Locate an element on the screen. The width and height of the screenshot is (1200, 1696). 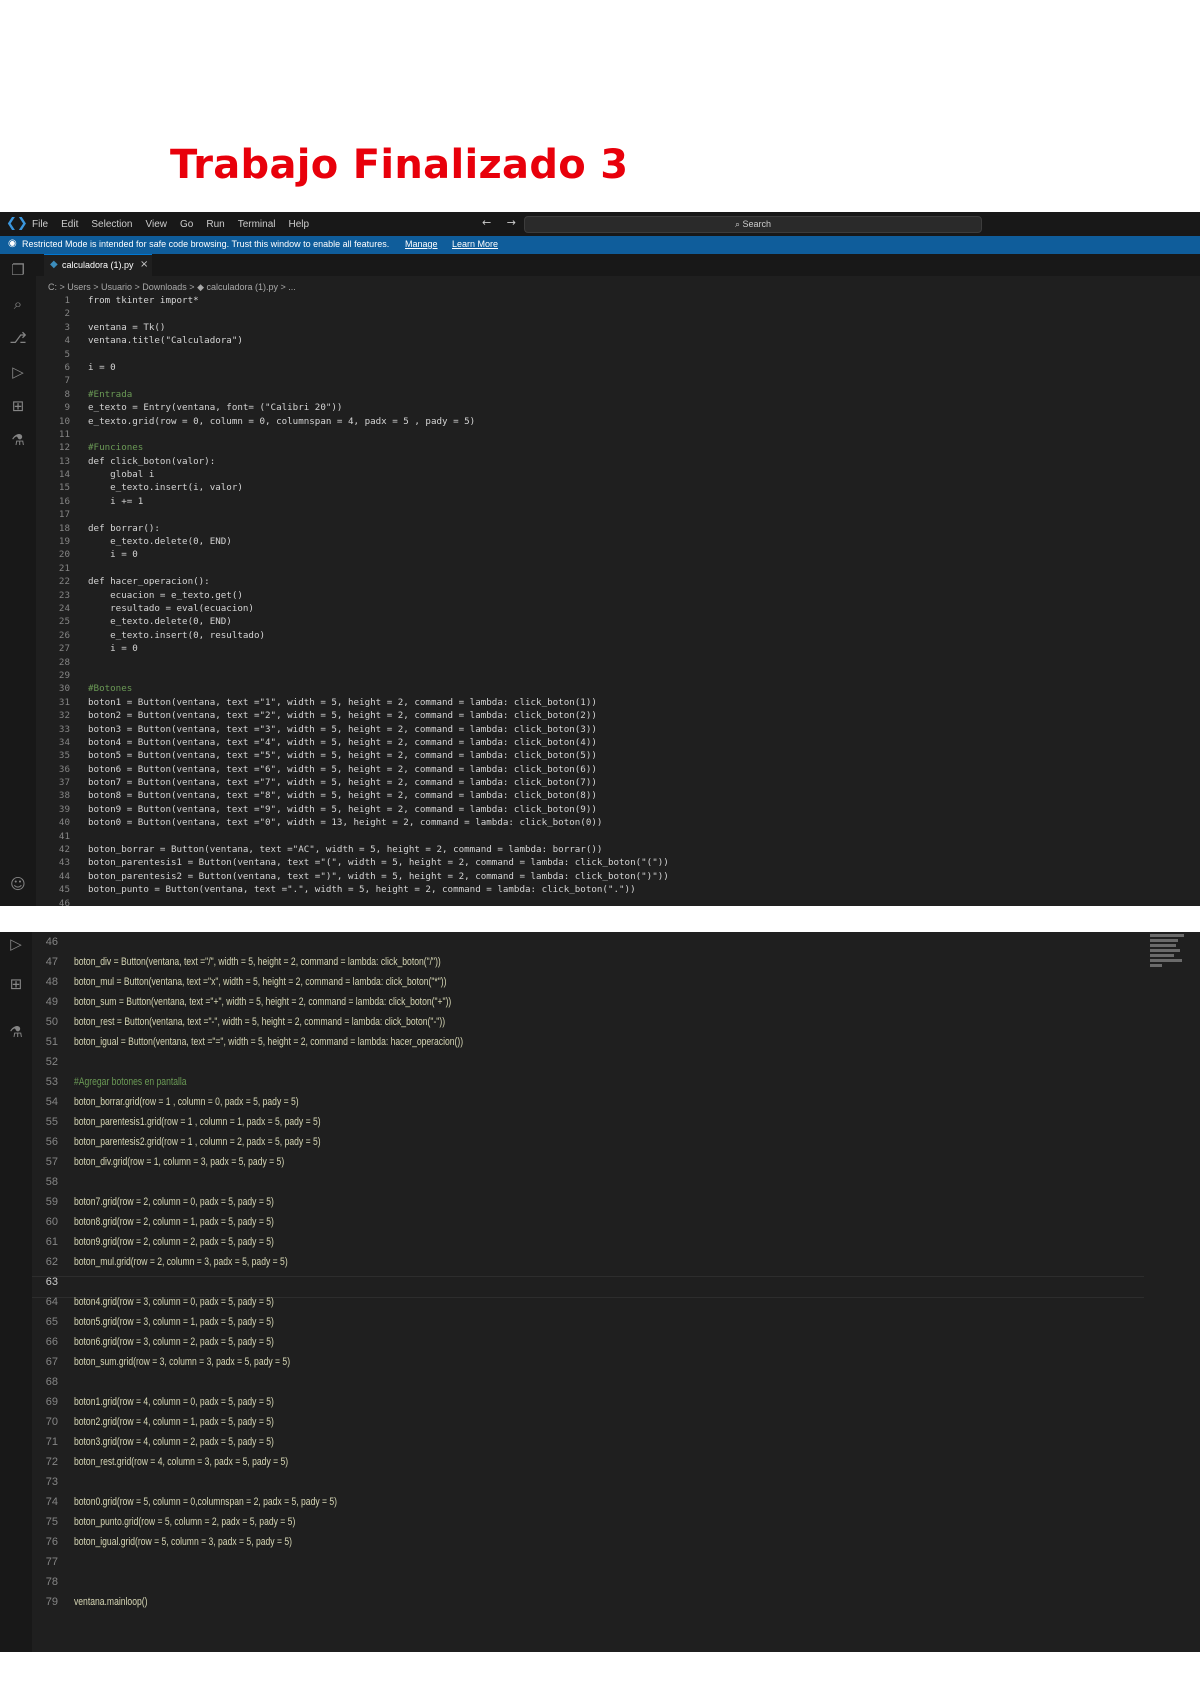
code-line: 11 is located at coordinates (618, 434).